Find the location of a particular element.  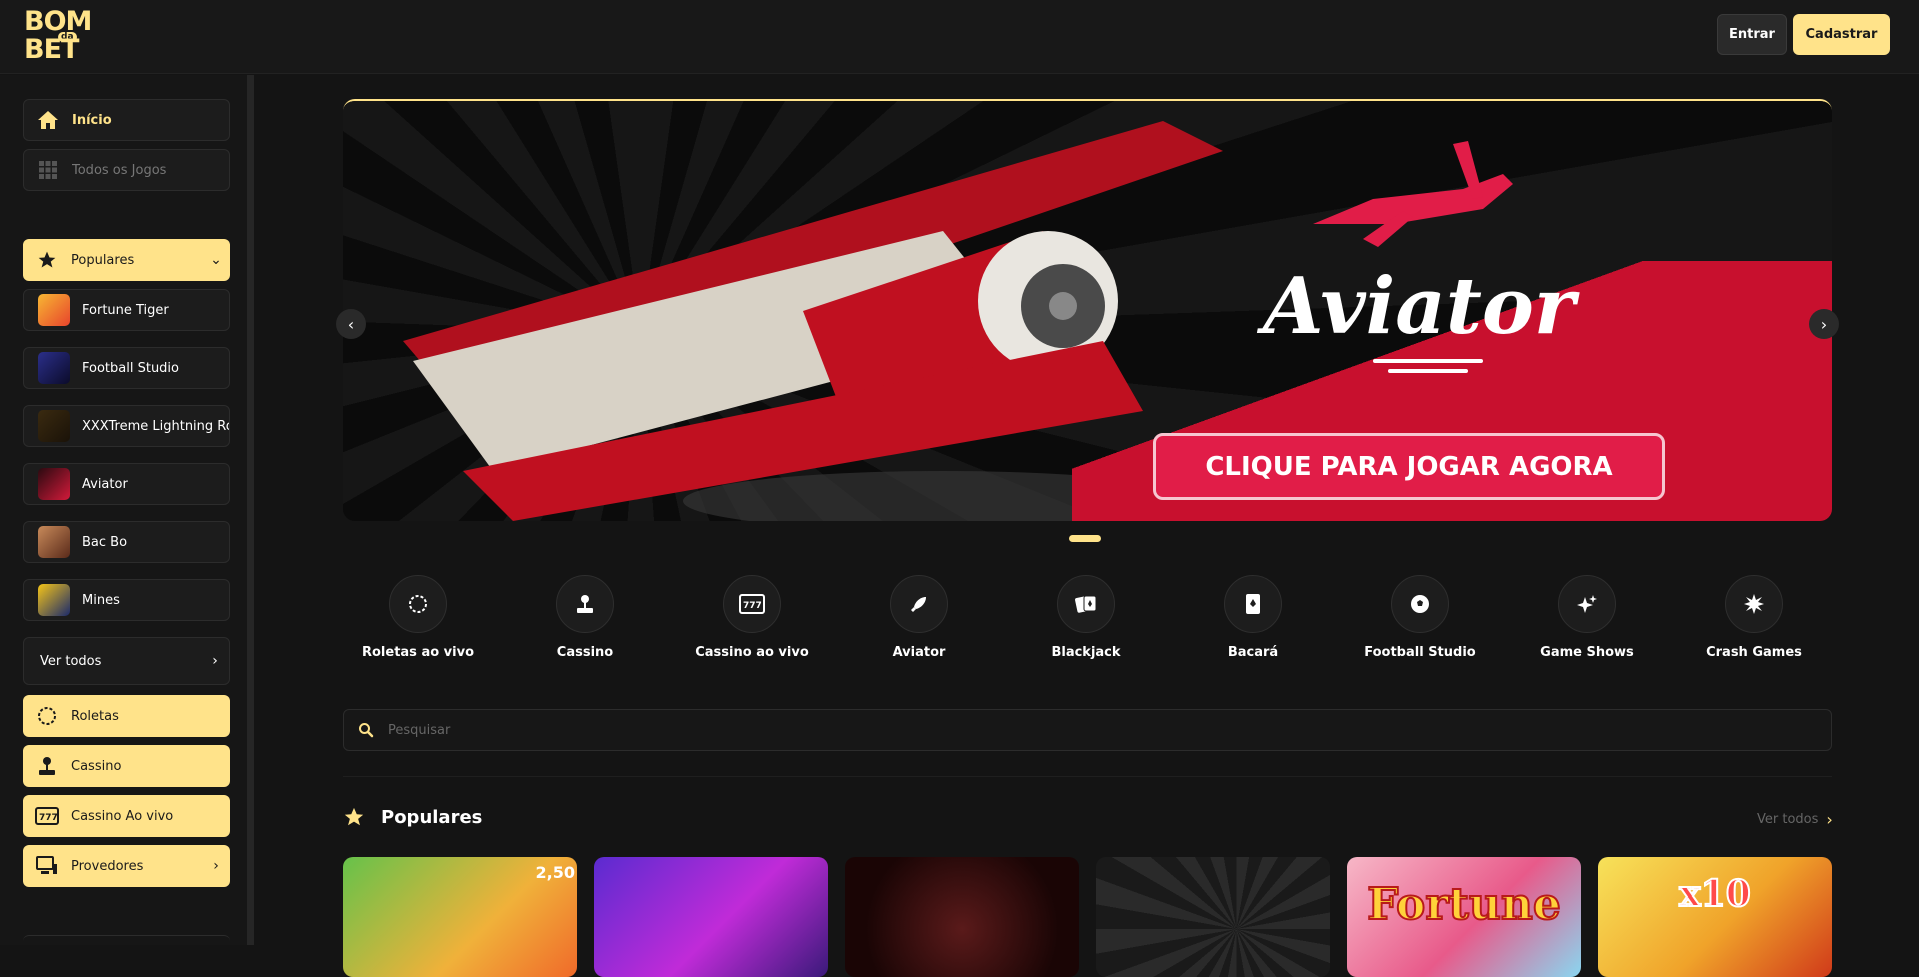

chevron-down-icon: ⌄ is located at coordinates (216, 260).